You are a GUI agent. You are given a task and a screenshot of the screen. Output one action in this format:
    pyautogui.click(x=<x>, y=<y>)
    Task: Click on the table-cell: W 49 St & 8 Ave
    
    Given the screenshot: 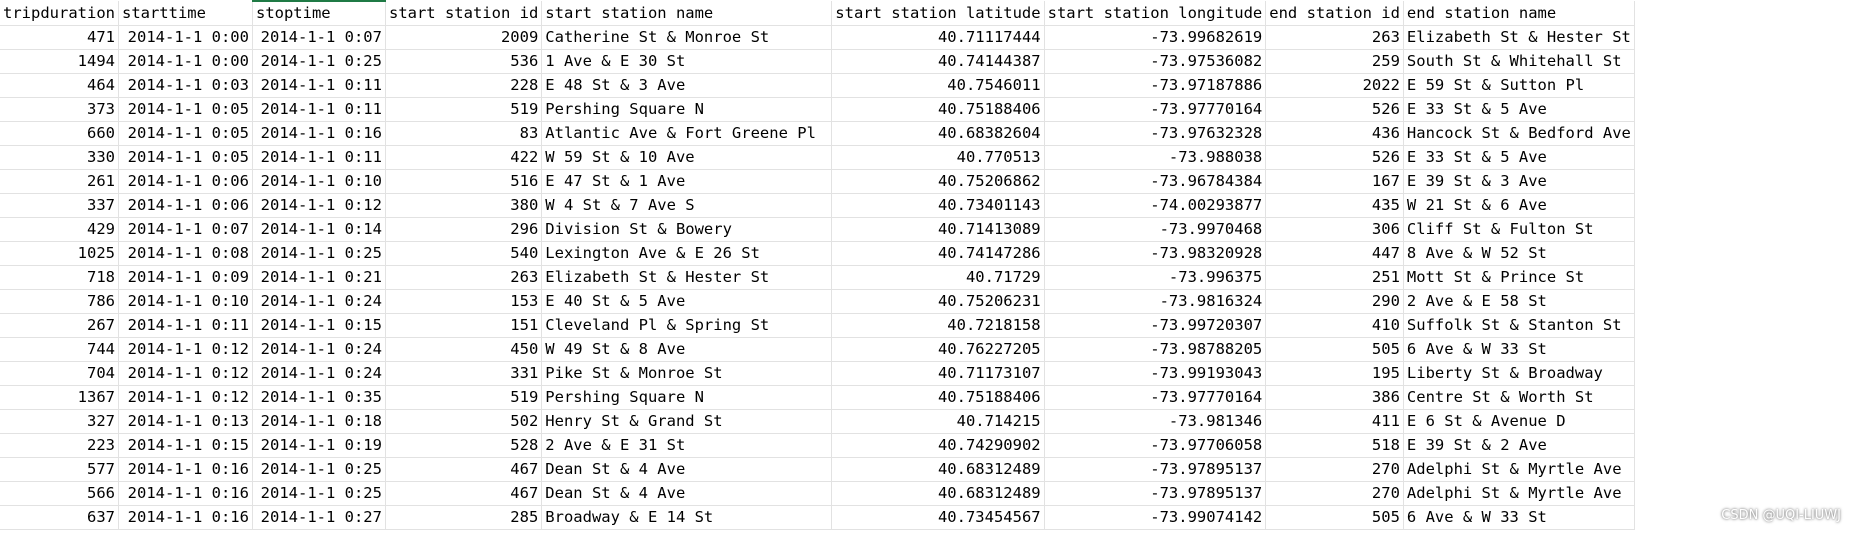 What is the action you would take?
    pyautogui.click(x=687, y=349)
    